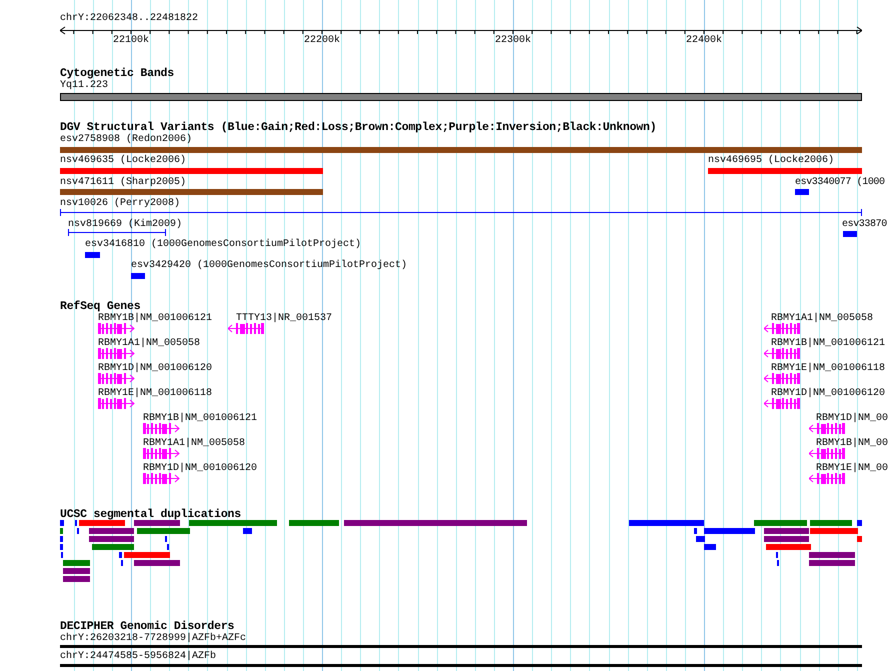  I want to click on tick-label: 22300k, so click(513, 41).